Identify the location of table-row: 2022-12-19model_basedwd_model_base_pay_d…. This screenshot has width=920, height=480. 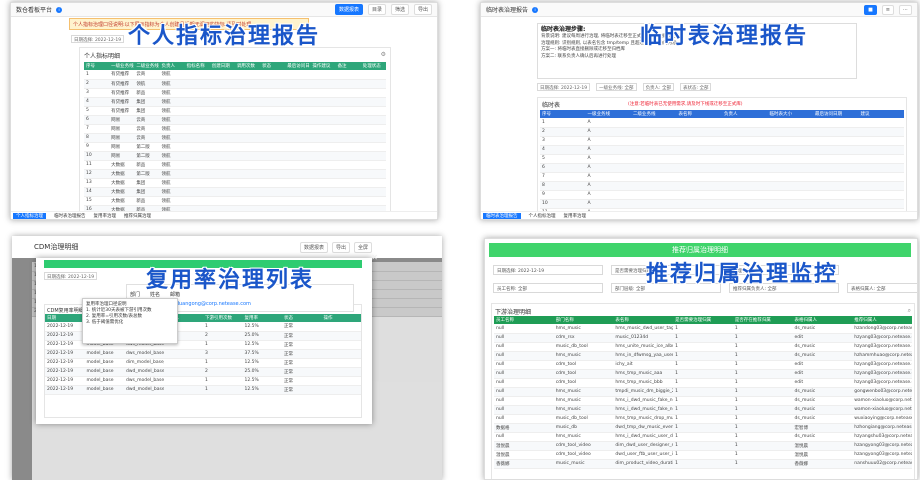
(203, 390).